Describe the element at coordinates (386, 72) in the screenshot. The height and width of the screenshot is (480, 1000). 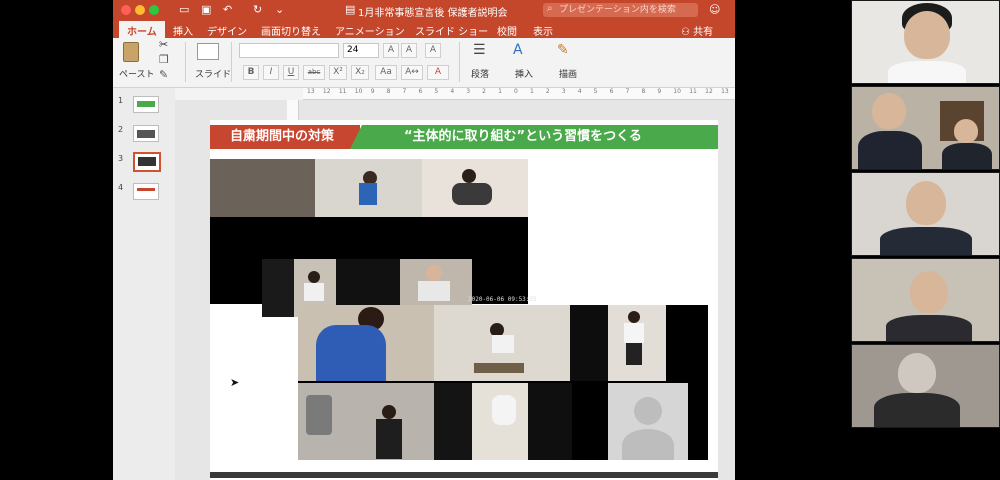
I see `change-case-button: Aa` at that location.